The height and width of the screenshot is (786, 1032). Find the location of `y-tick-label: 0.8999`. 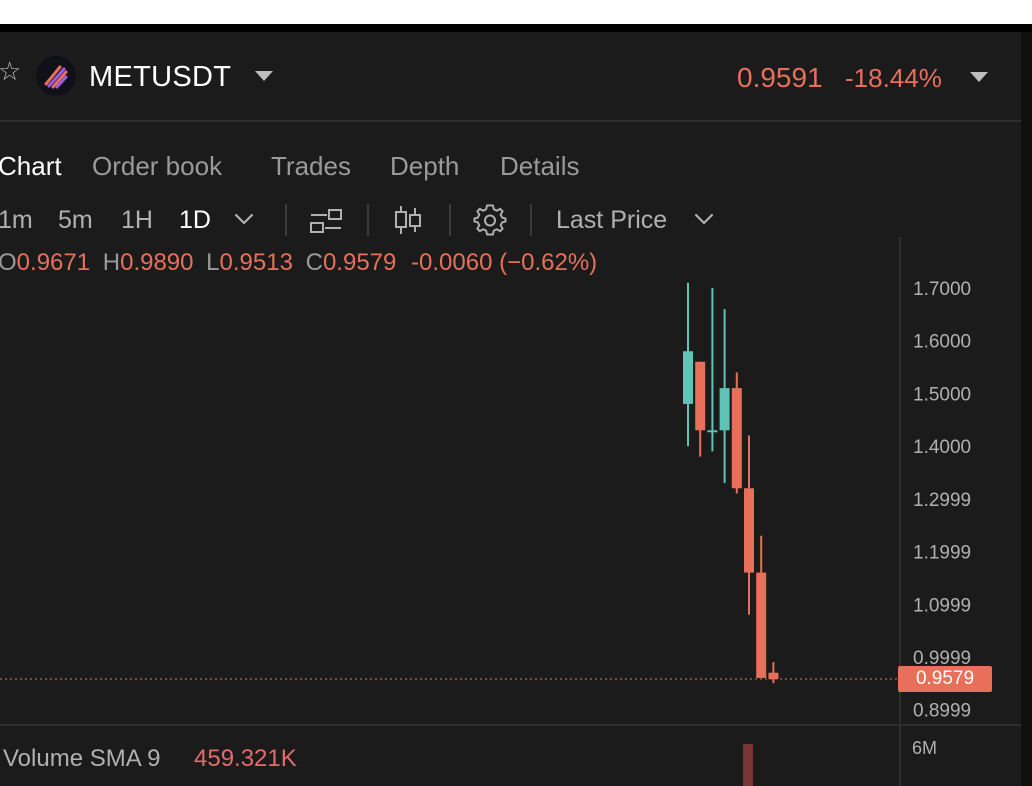

y-tick-label: 0.8999 is located at coordinates (942, 711).